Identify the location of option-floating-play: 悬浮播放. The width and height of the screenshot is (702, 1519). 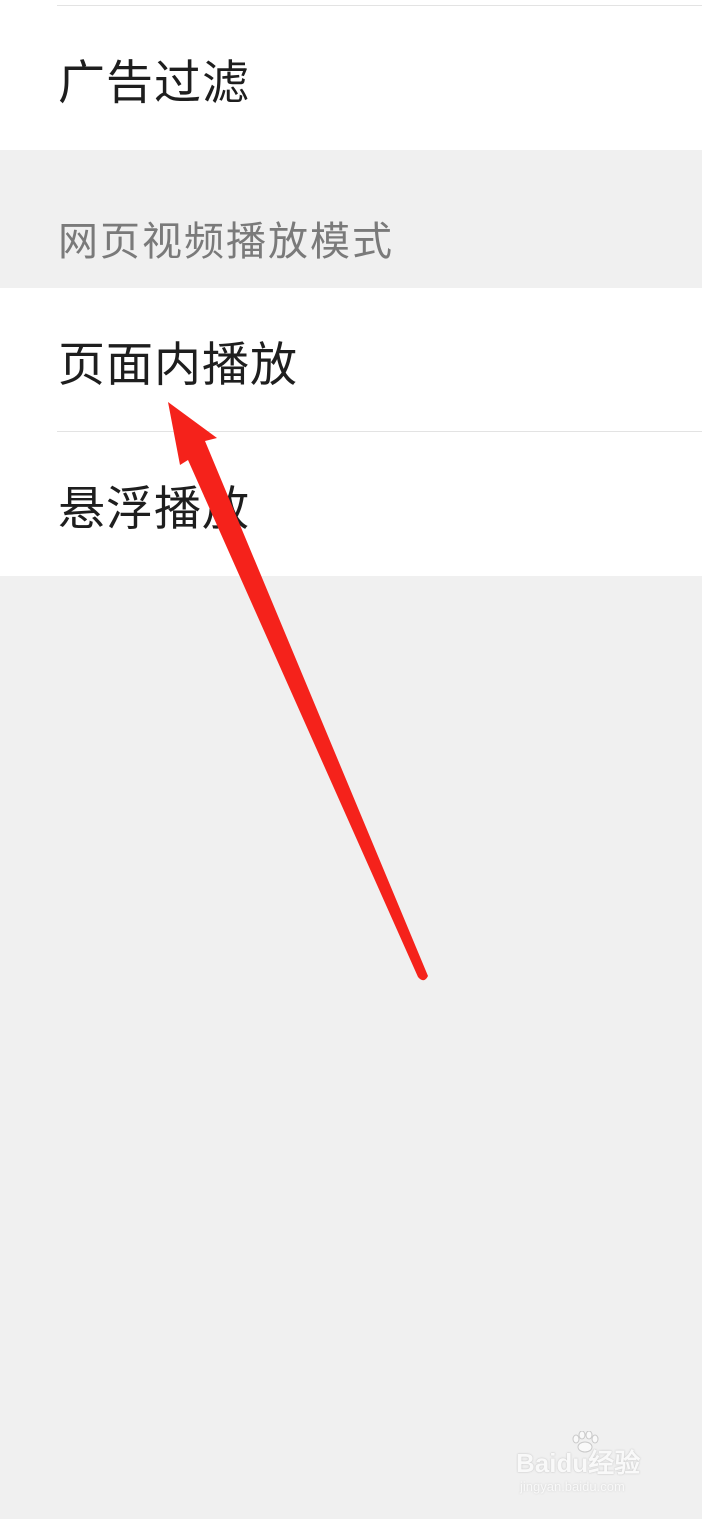
(351, 504).